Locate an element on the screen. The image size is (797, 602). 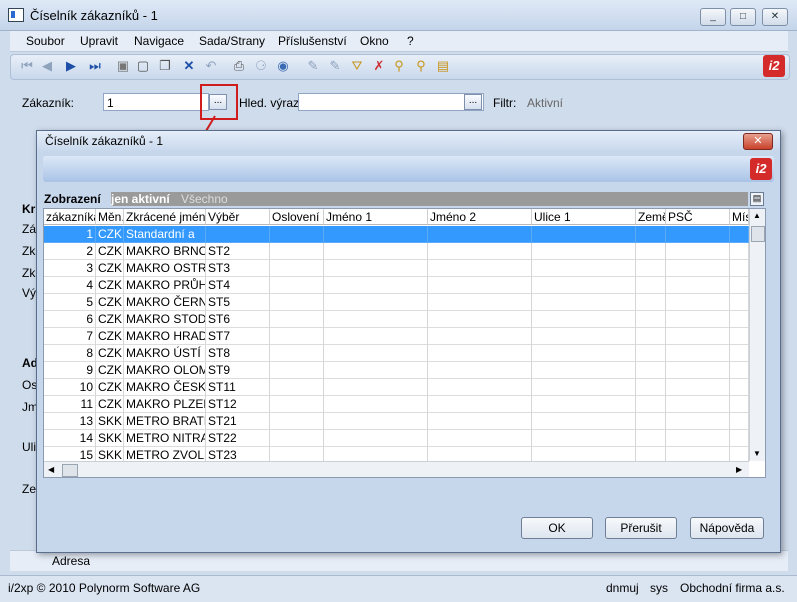
last-icon: ⏭ is located at coordinates (95, 66).